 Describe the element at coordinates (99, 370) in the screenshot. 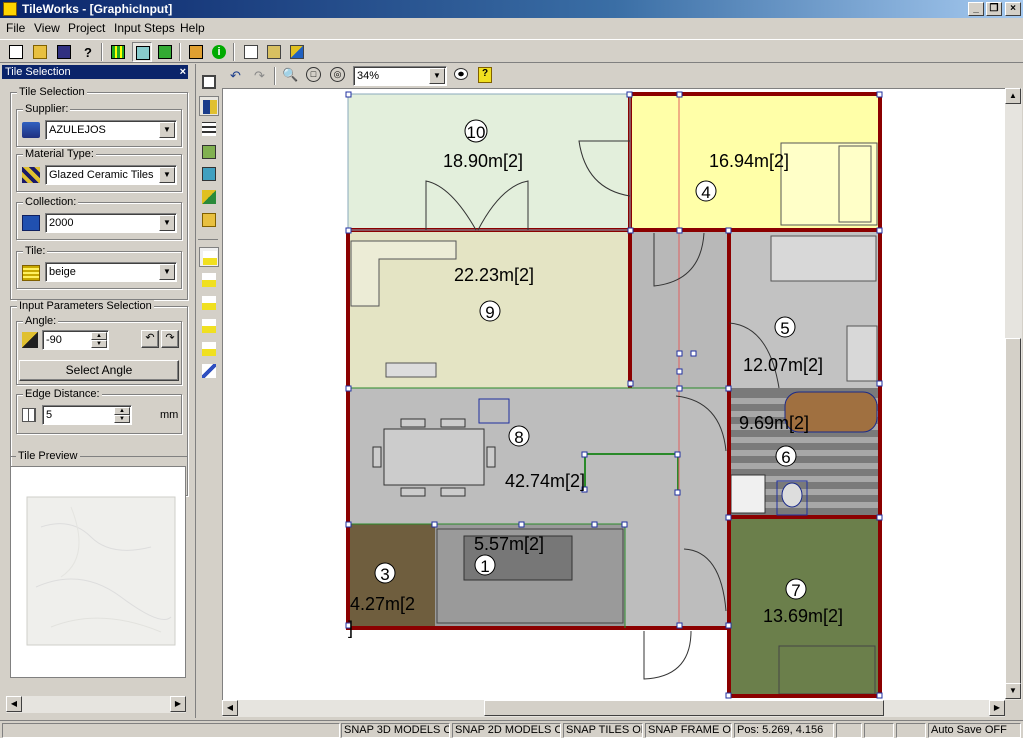

I see `select-angle-button: Select Angle` at that location.